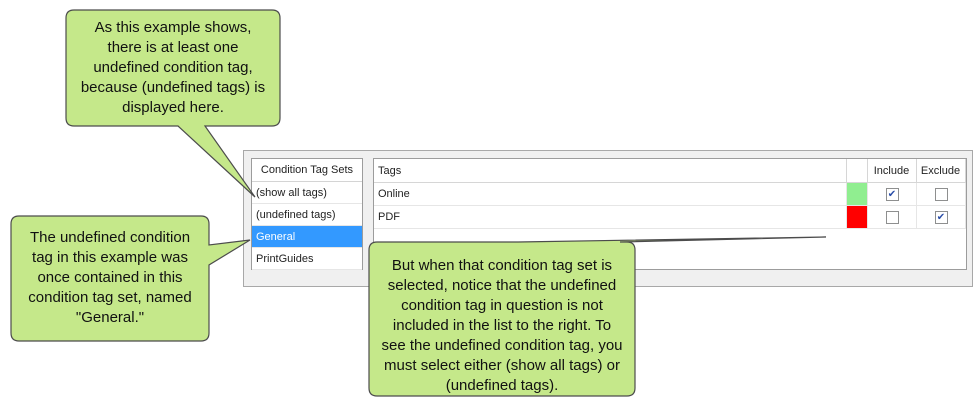 This screenshot has height=410, width=974. I want to click on callout-text-line: see the undefined condition tag, you, so click(502, 345).